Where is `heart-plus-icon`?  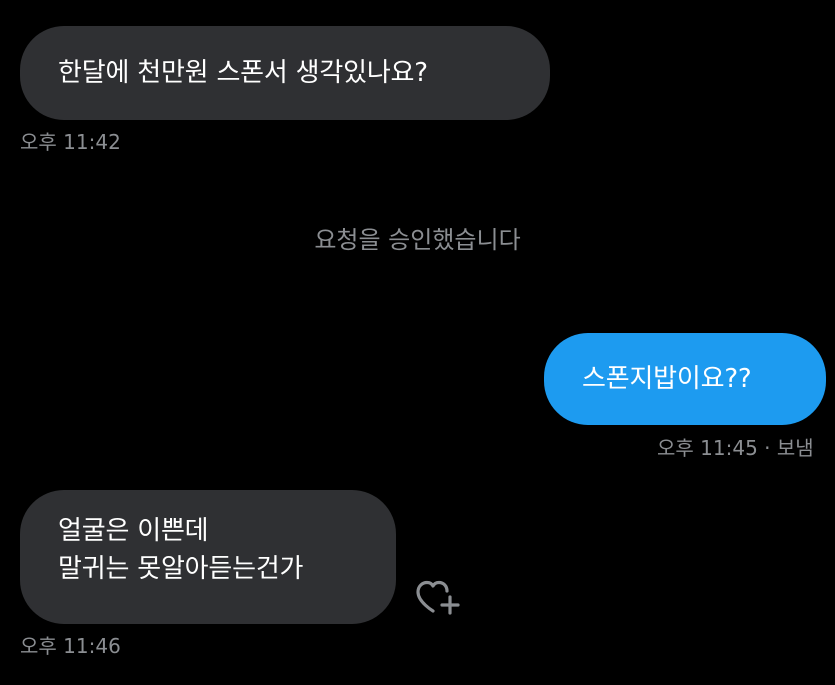 heart-plus-icon is located at coordinates (438, 597).